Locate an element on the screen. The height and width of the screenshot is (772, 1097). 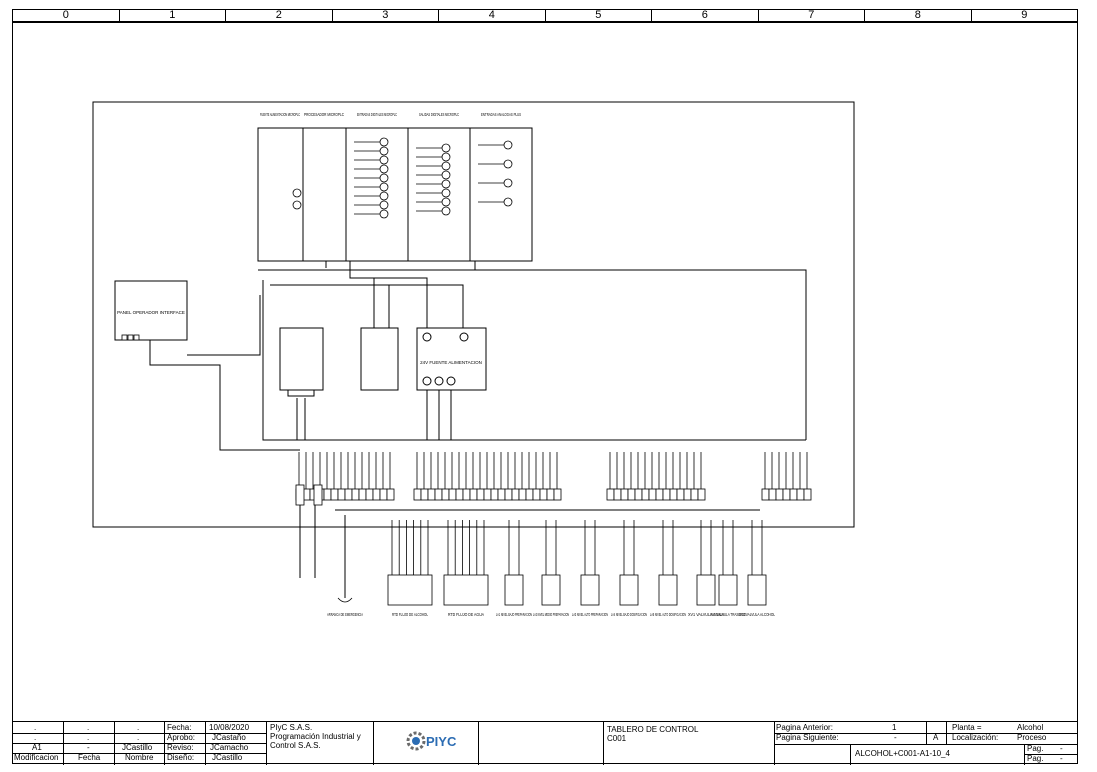
device-label: LA2 NIVEL MEDIO PREPARACION is located at coordinates (551, 614).